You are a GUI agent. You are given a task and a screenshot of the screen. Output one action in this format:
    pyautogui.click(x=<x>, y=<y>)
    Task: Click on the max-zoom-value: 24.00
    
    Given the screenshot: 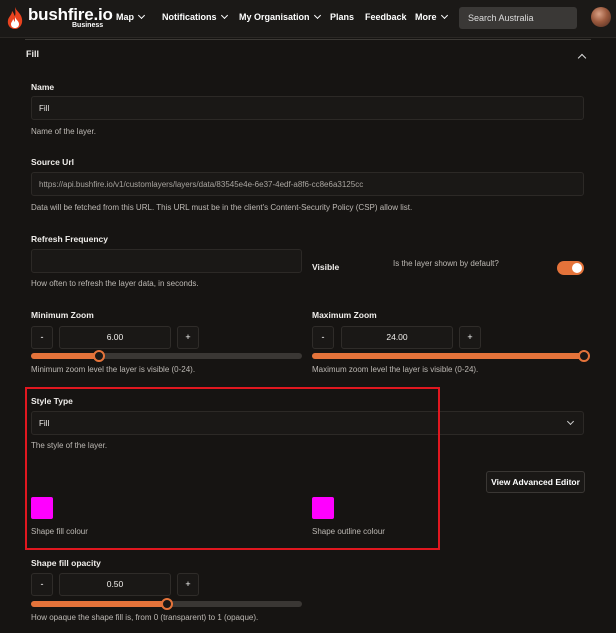 What is the action you would take?
    pyautogui.click(x=397, y=337)
    